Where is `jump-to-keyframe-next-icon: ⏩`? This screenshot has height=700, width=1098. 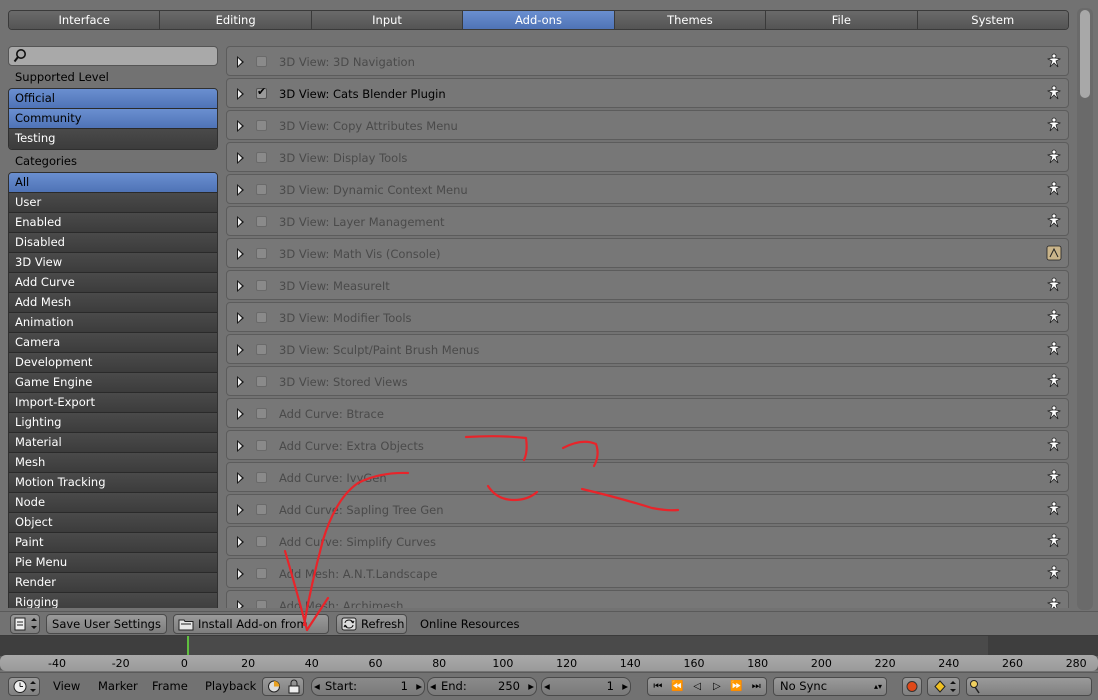 jump-to-keyframe-next-icon: ⏩ is located at coordinates (737, 686).